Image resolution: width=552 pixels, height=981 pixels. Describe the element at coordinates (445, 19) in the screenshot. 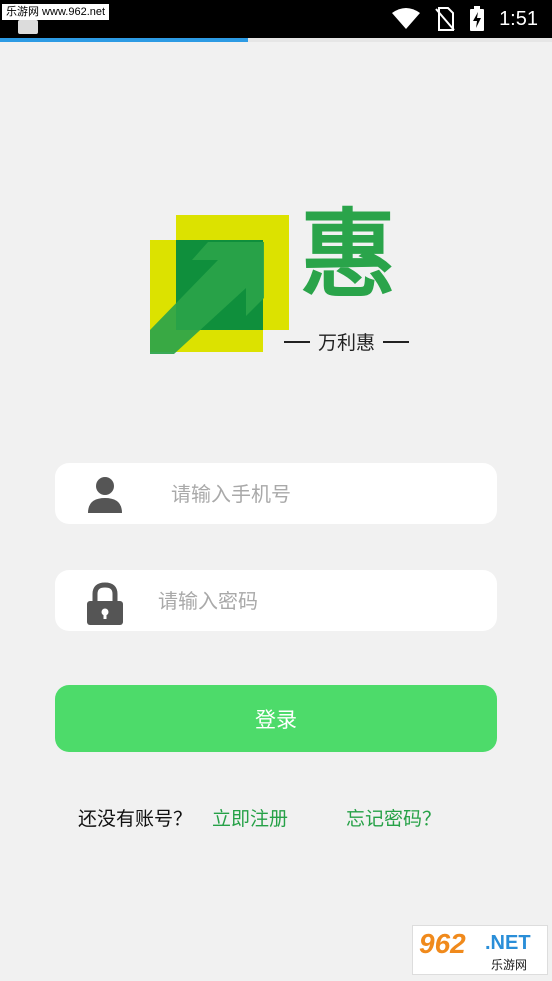

I see `no-sim-icon` at that location.